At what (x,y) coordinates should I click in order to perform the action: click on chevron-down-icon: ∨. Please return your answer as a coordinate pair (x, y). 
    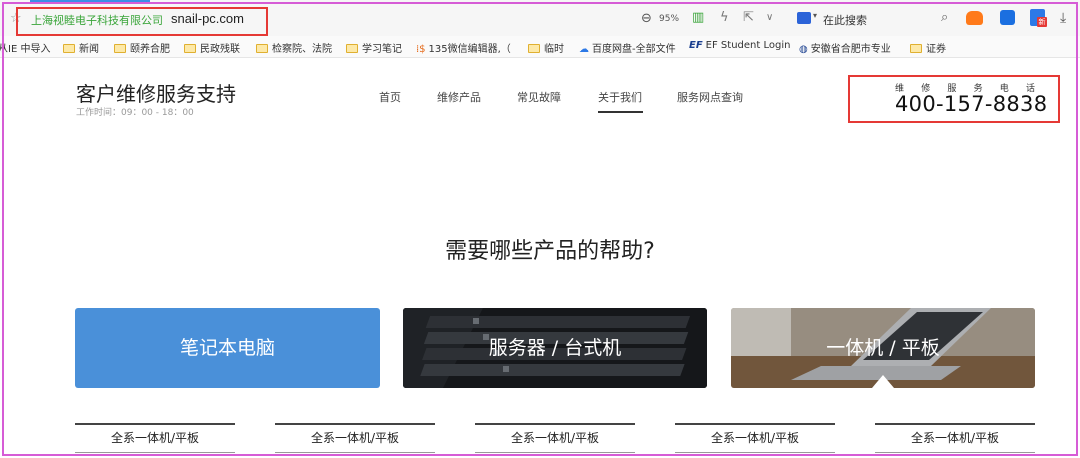
    Looking at the image, I should click on (769, 17).